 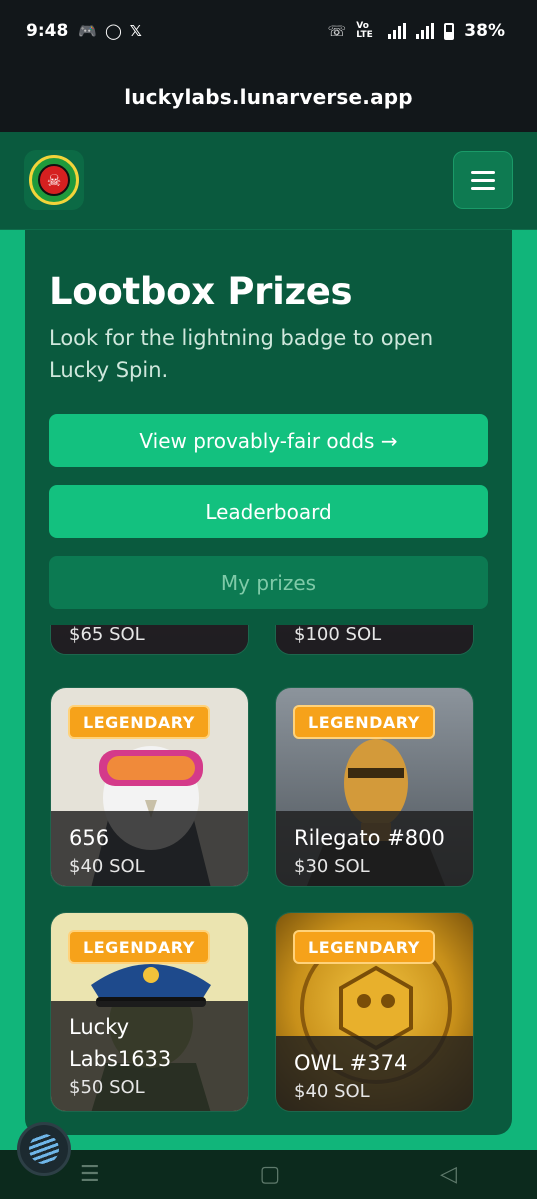 I want to click on status-bar: 9:48 🎮 ◯ 𝕏 ☏ Vo LTE 38%, so click(x=268, y=31).